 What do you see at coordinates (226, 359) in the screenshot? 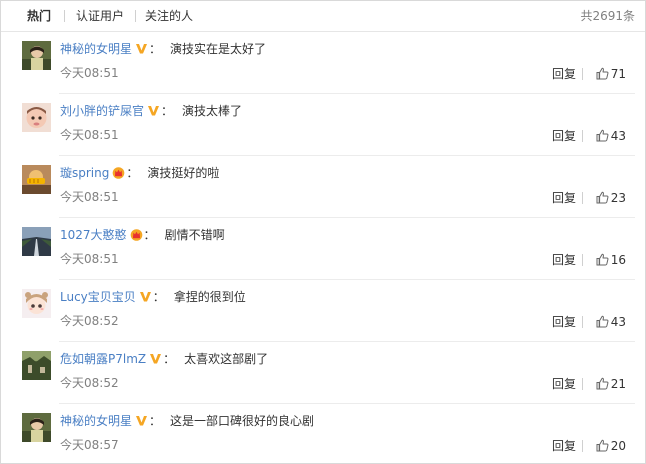
I see `comment-text: 太喜欢这部剧了` at bounding box center [226, 359].